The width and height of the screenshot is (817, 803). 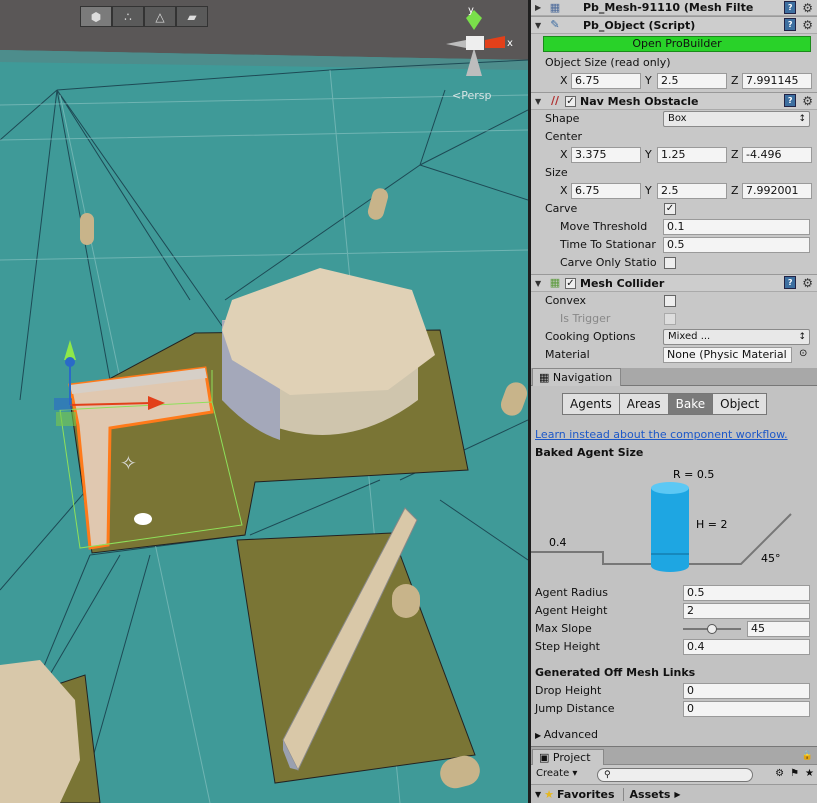 What do you see at coordinates (674, 629) in the screenshot?
I see `max-slope-row: Max Slope 45` at bounding box center [674, 629].